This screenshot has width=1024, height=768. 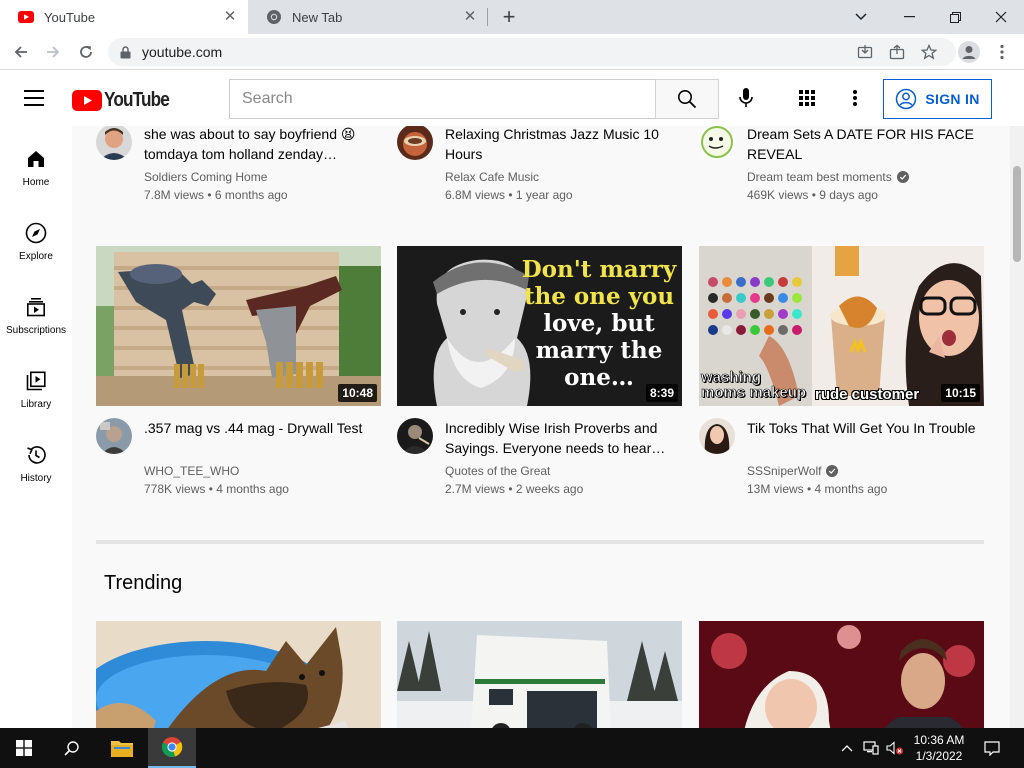 I want to click on channel-name-text: Relax Cafe Music, so click(x=492, y=177).